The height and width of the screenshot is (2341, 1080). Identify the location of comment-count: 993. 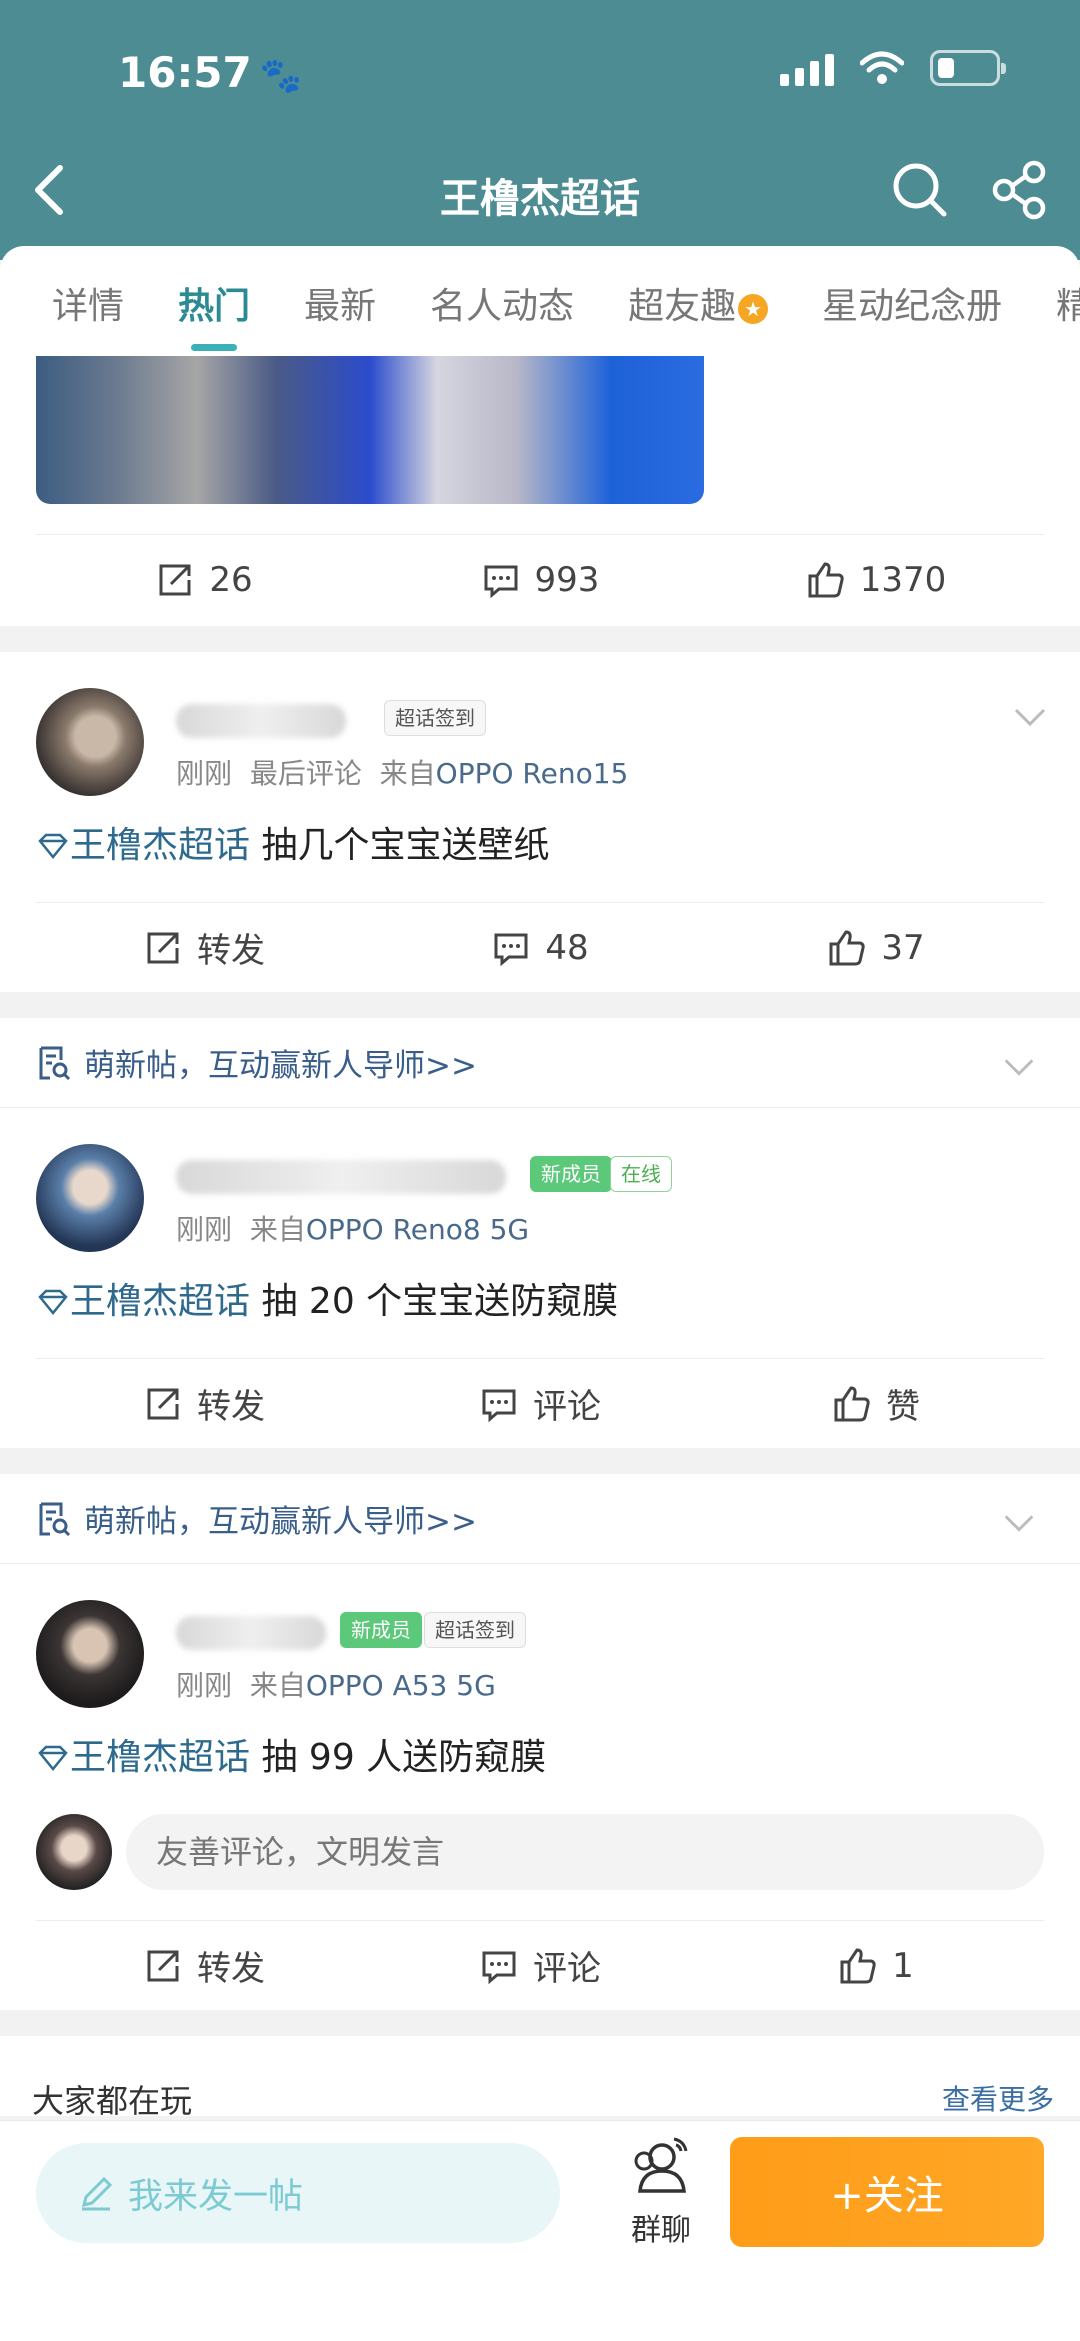
(567, 579).